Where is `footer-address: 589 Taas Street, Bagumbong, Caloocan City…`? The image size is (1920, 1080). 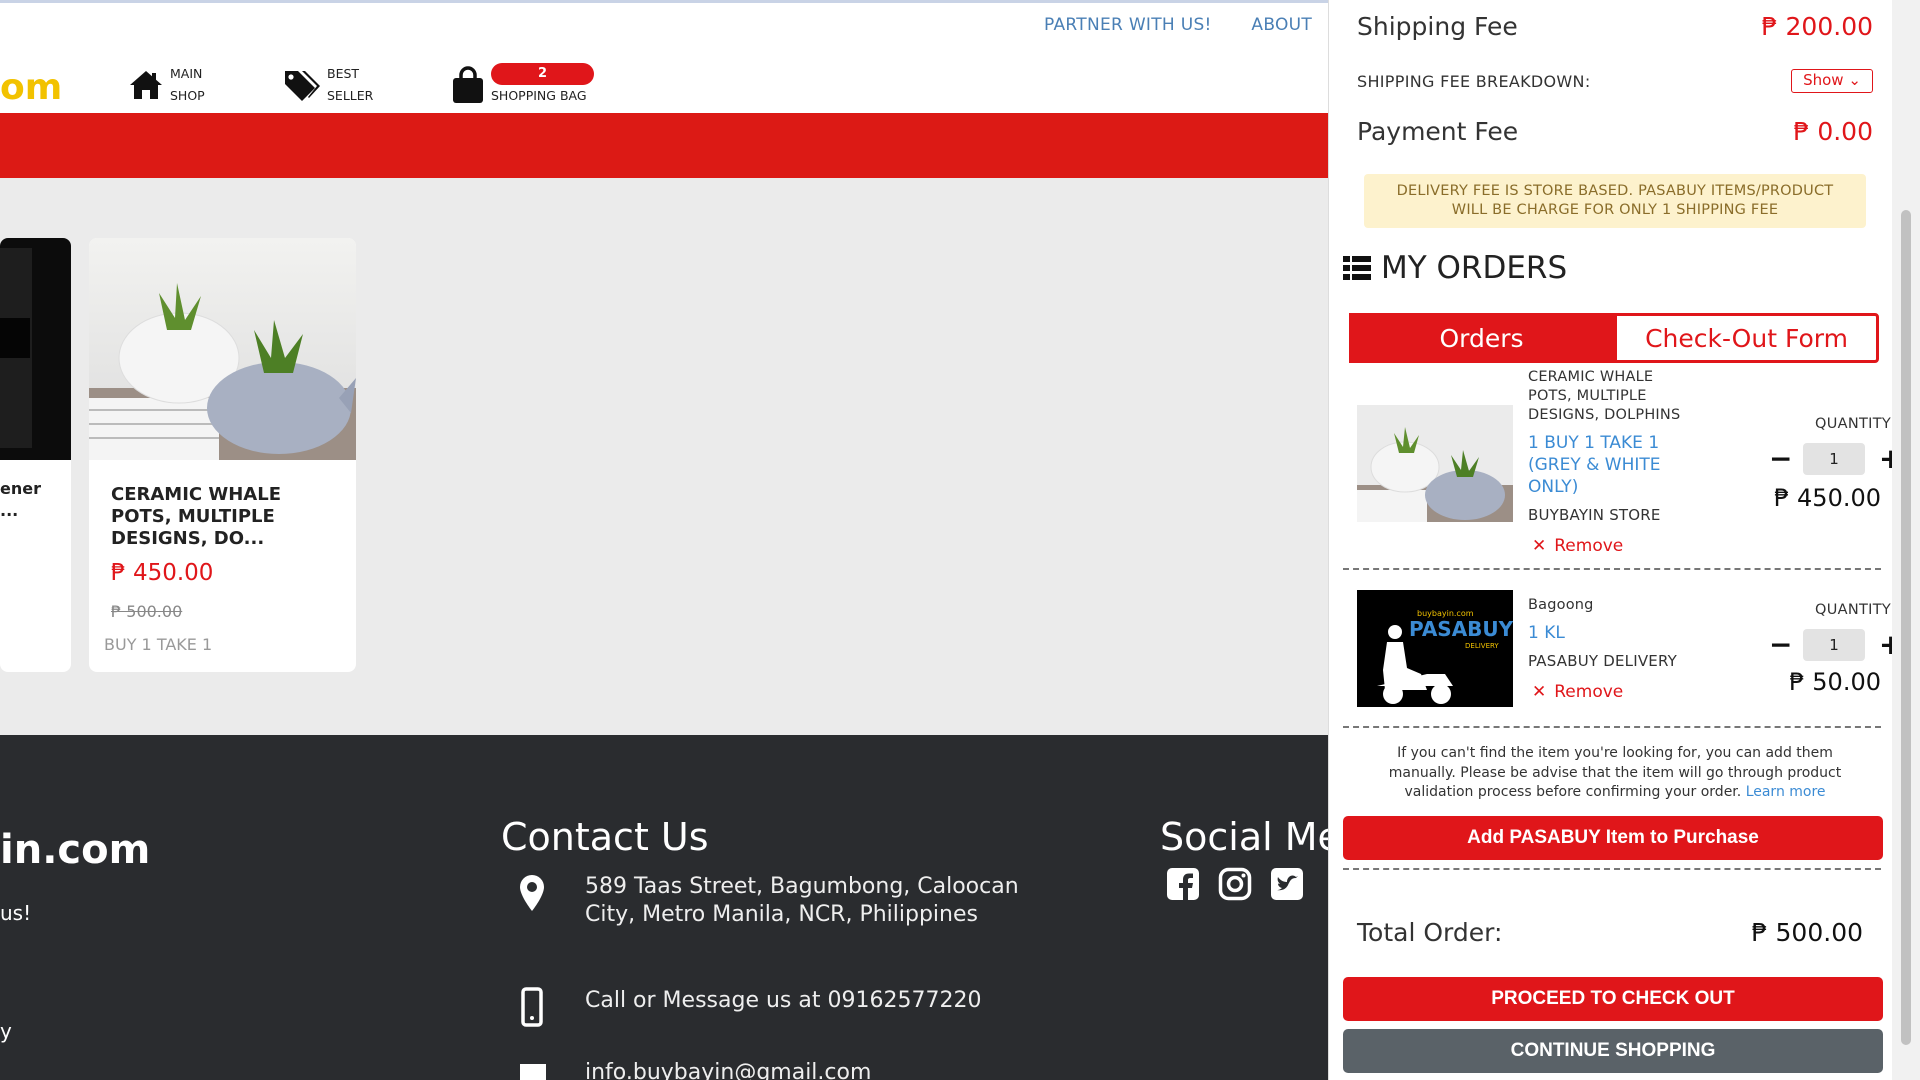
footer-address: 589 Taas Street, Bagumbong, Caloocan City… is located at coordinates (768, 901).